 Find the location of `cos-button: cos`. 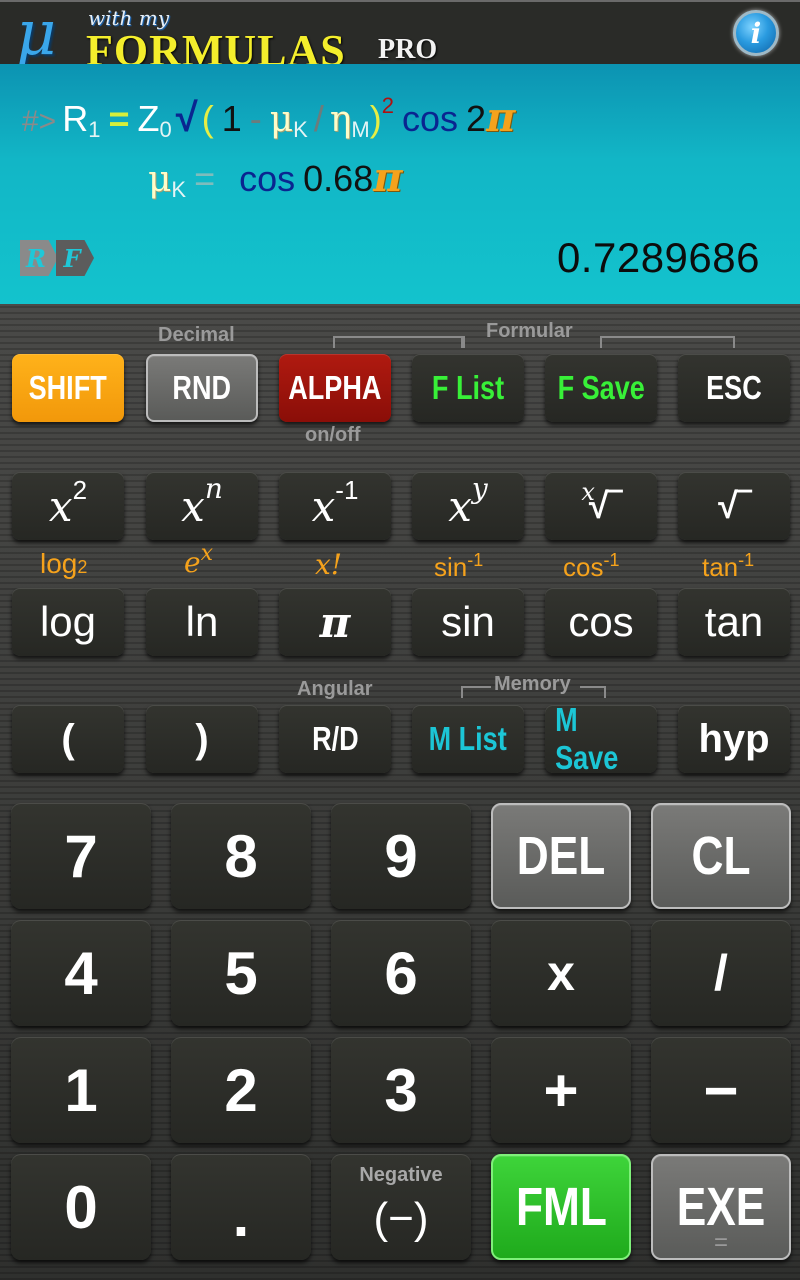

cos-button: cos is located at coordinates (601, 622).